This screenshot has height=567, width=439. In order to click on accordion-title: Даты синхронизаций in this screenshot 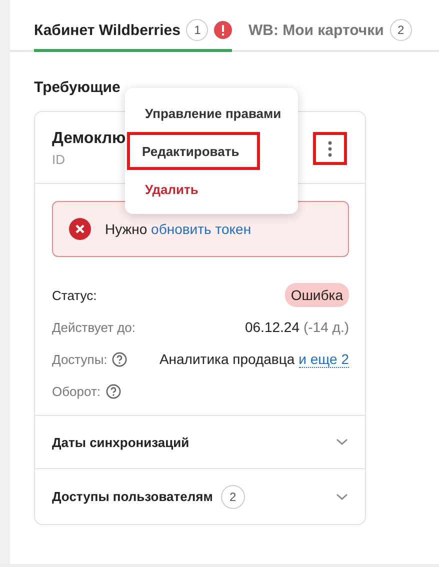, I will do `click(121, 442)`.